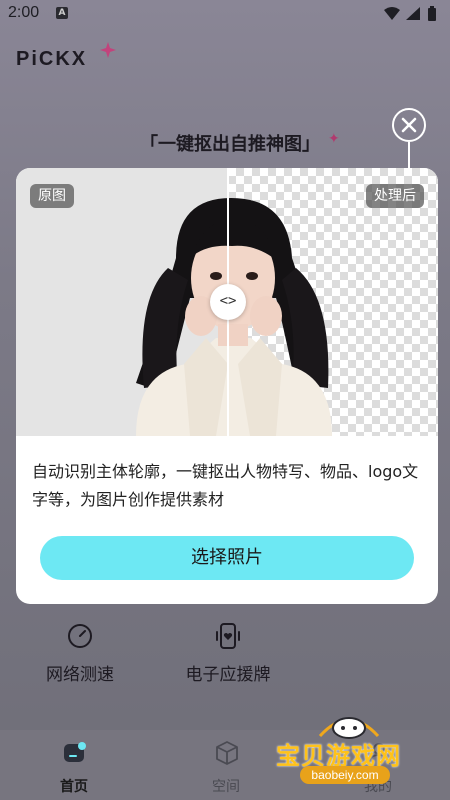  What do you see at coordinates (334, 139) in the screenshot?
I see `sparkle-icon: ✦` at bounding box center [334, 139].